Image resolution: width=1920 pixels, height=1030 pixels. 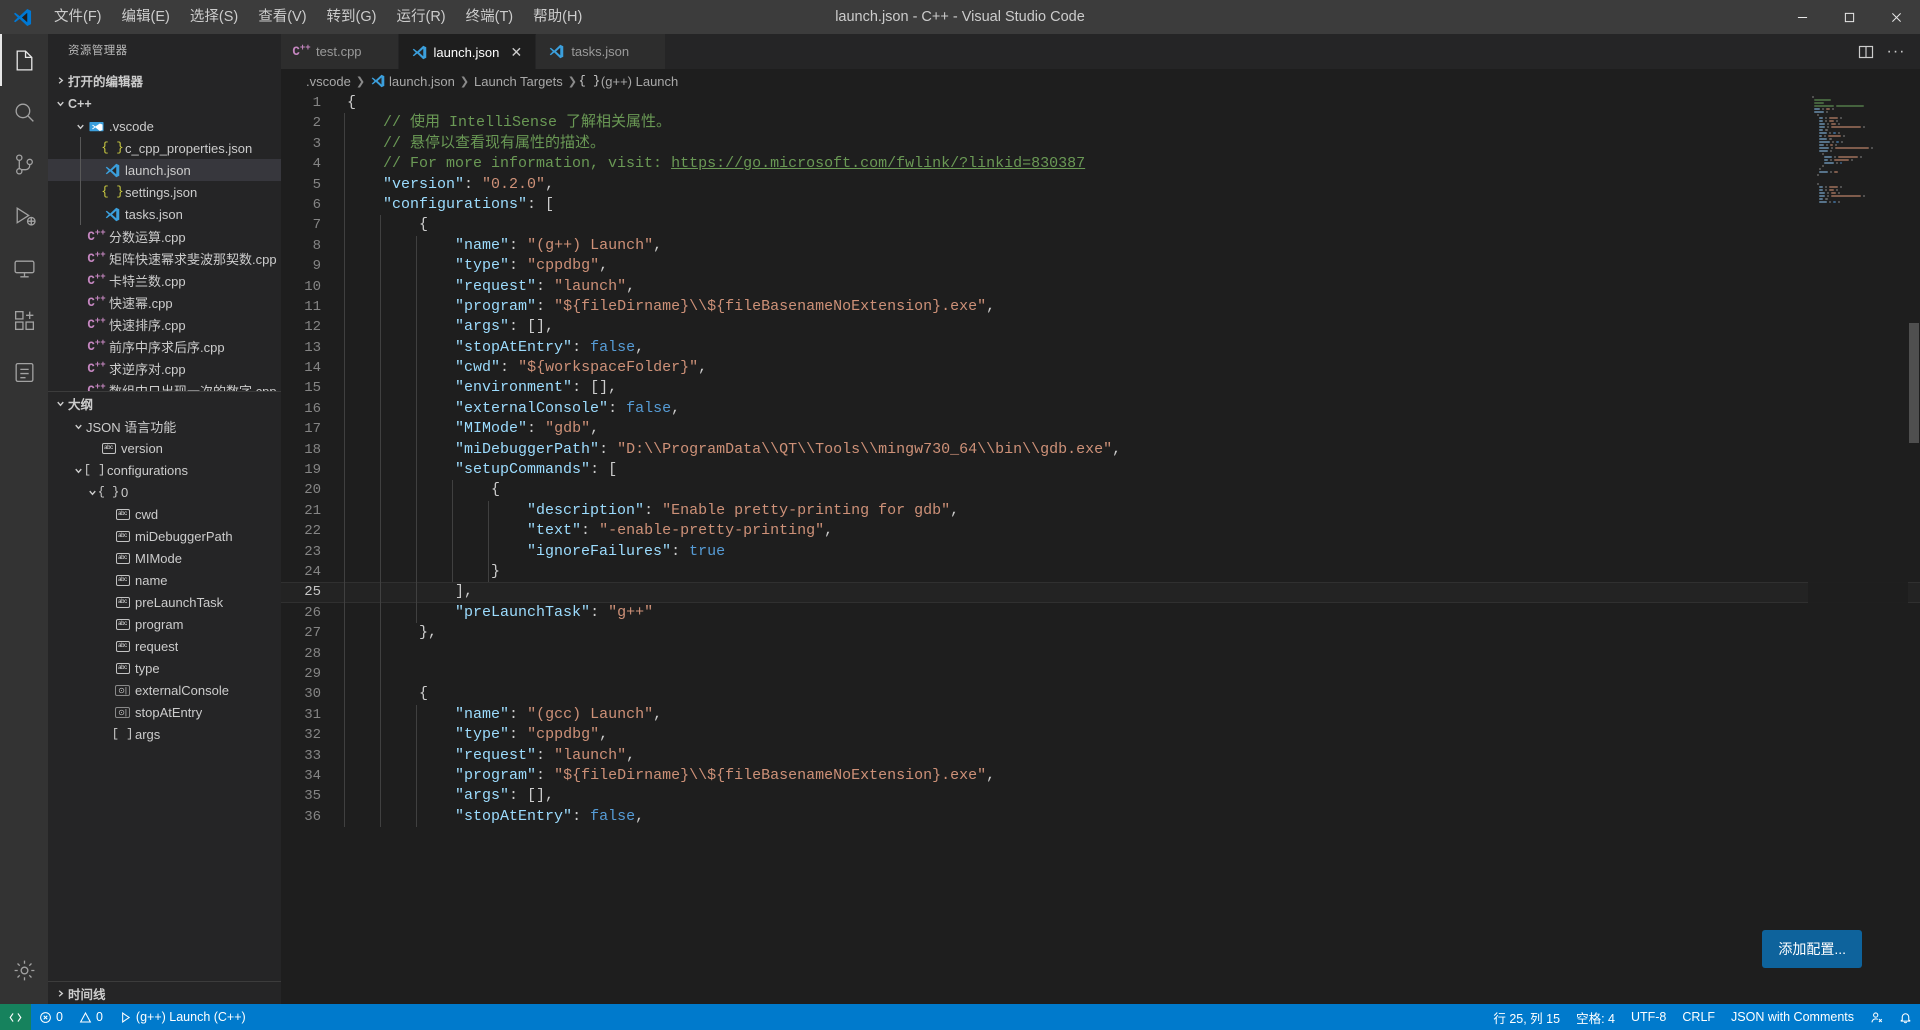 What do you see at coordinates (1100, 123) in the screenshot?
I see `code-line: 2 // 使用 IntelliSense 了解相关属性。` at bounding box center [1100, 123].